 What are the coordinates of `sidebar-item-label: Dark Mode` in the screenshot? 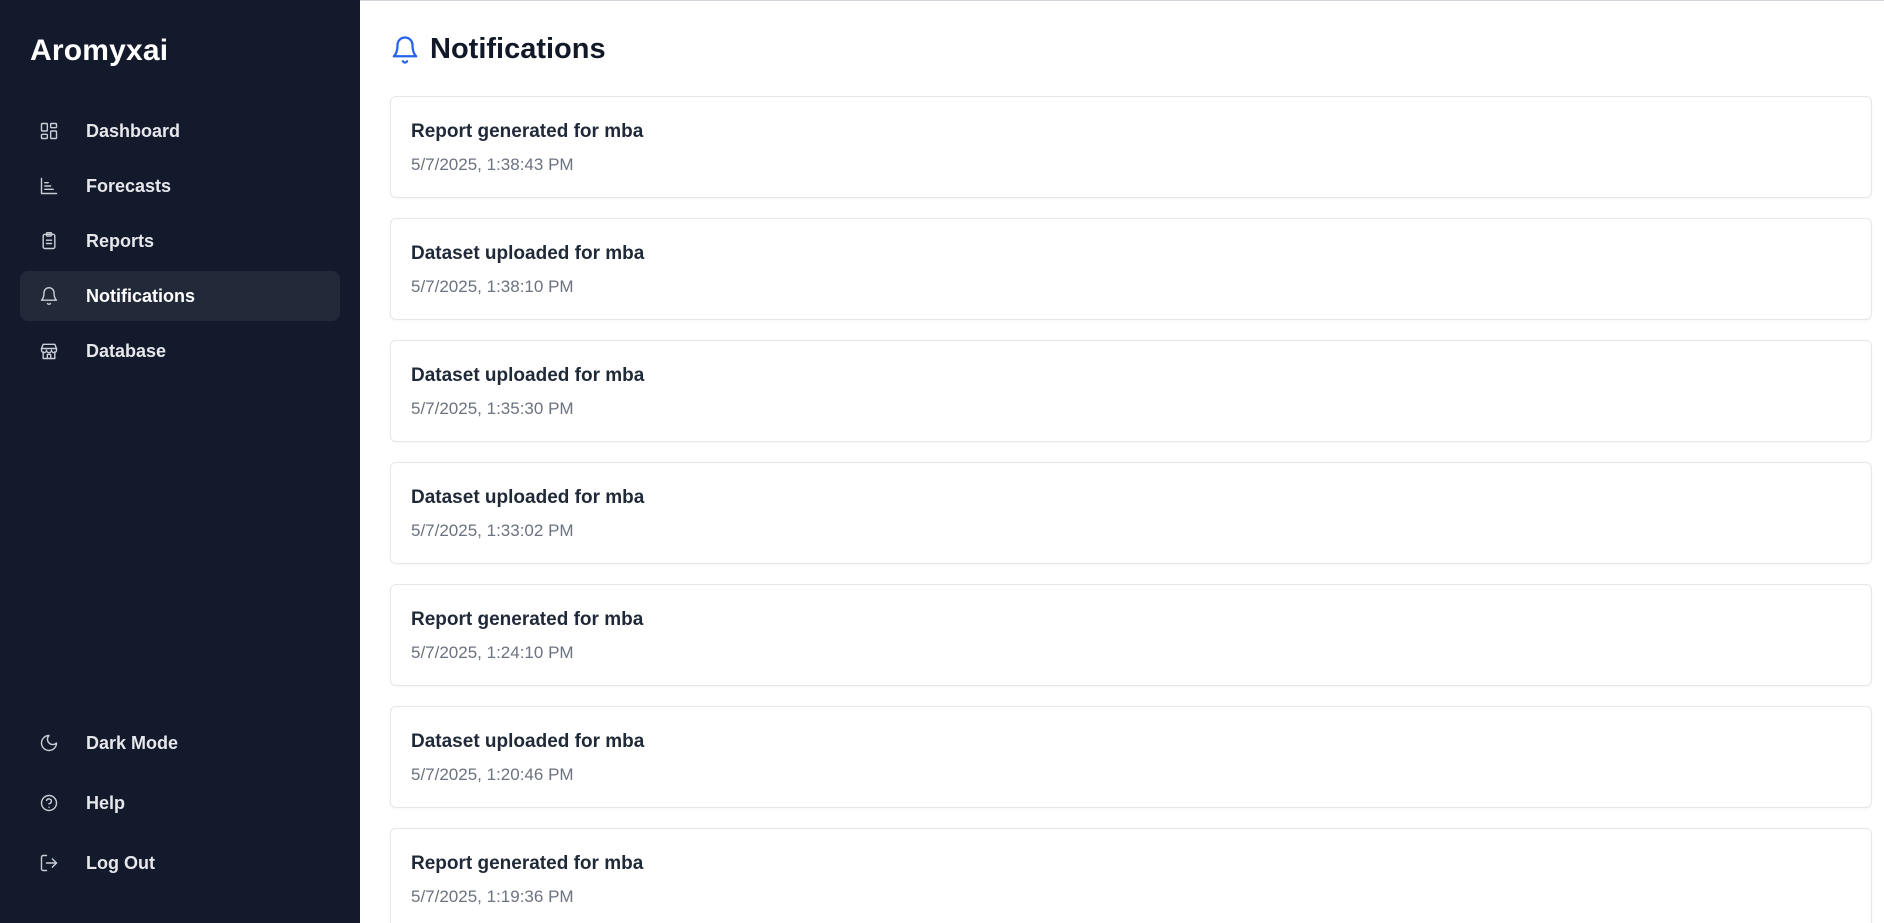 It's located at (132, 742).